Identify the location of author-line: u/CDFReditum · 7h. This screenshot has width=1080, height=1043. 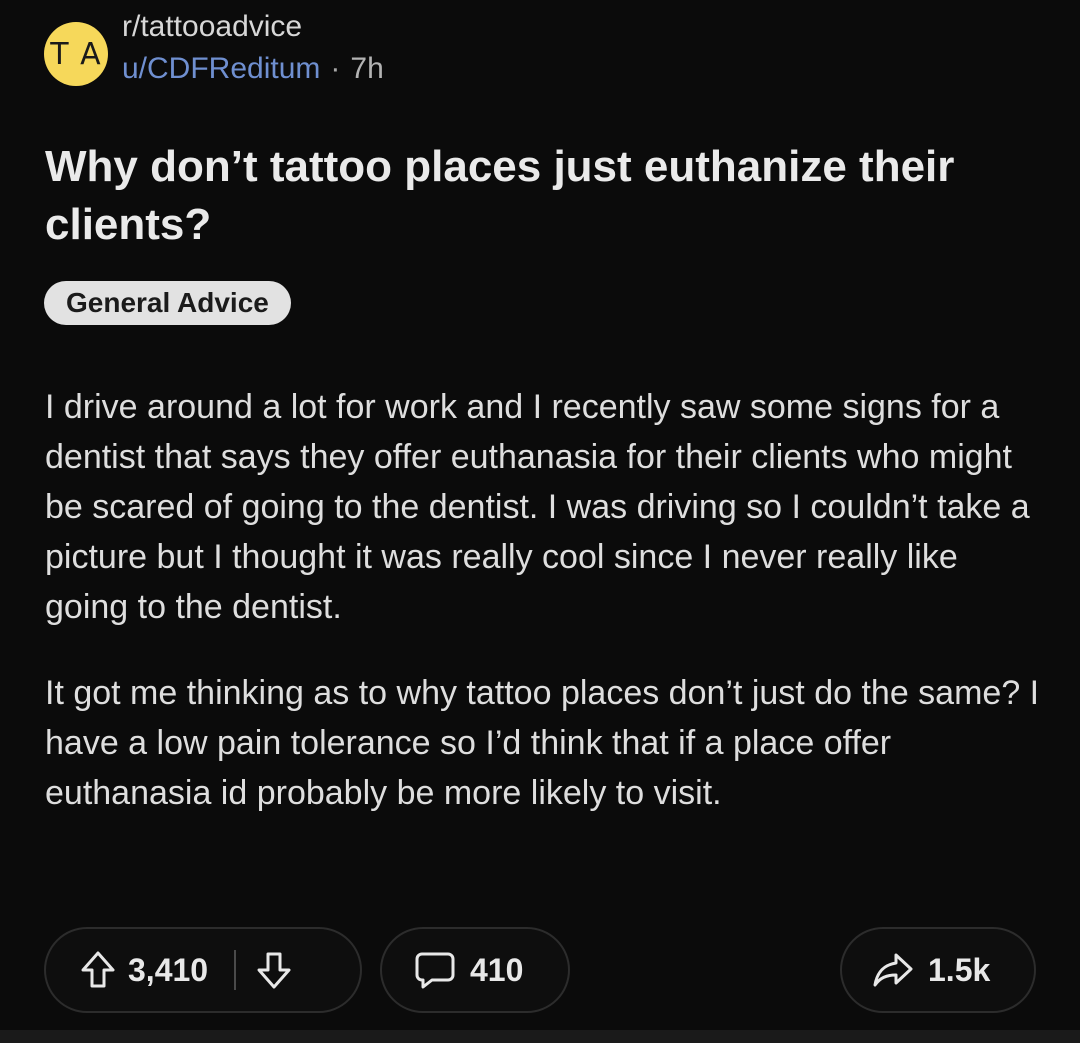
(253, 69).